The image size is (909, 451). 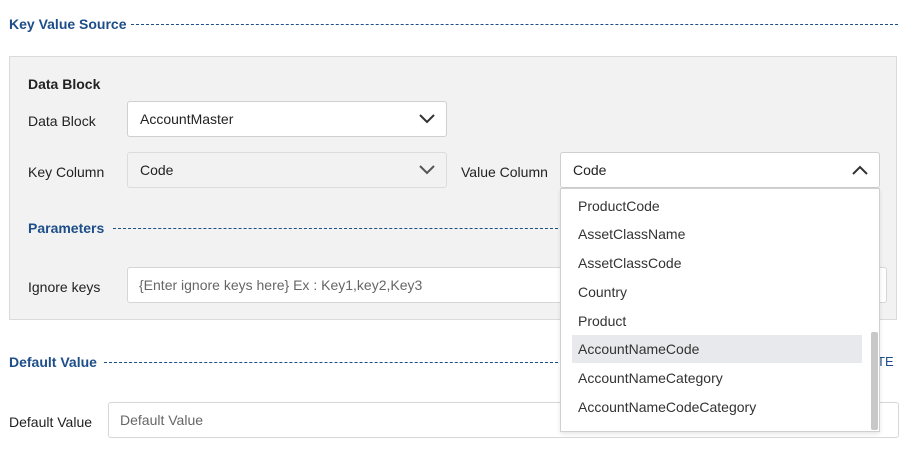 I want to click on key-column-label: Key Column, so click(x=66, y=172).